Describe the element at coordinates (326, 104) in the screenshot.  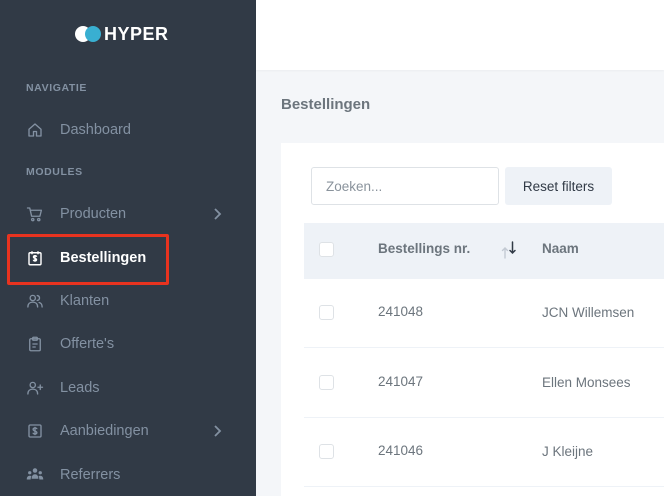
I see `page-title: Bestellingen` at that location.